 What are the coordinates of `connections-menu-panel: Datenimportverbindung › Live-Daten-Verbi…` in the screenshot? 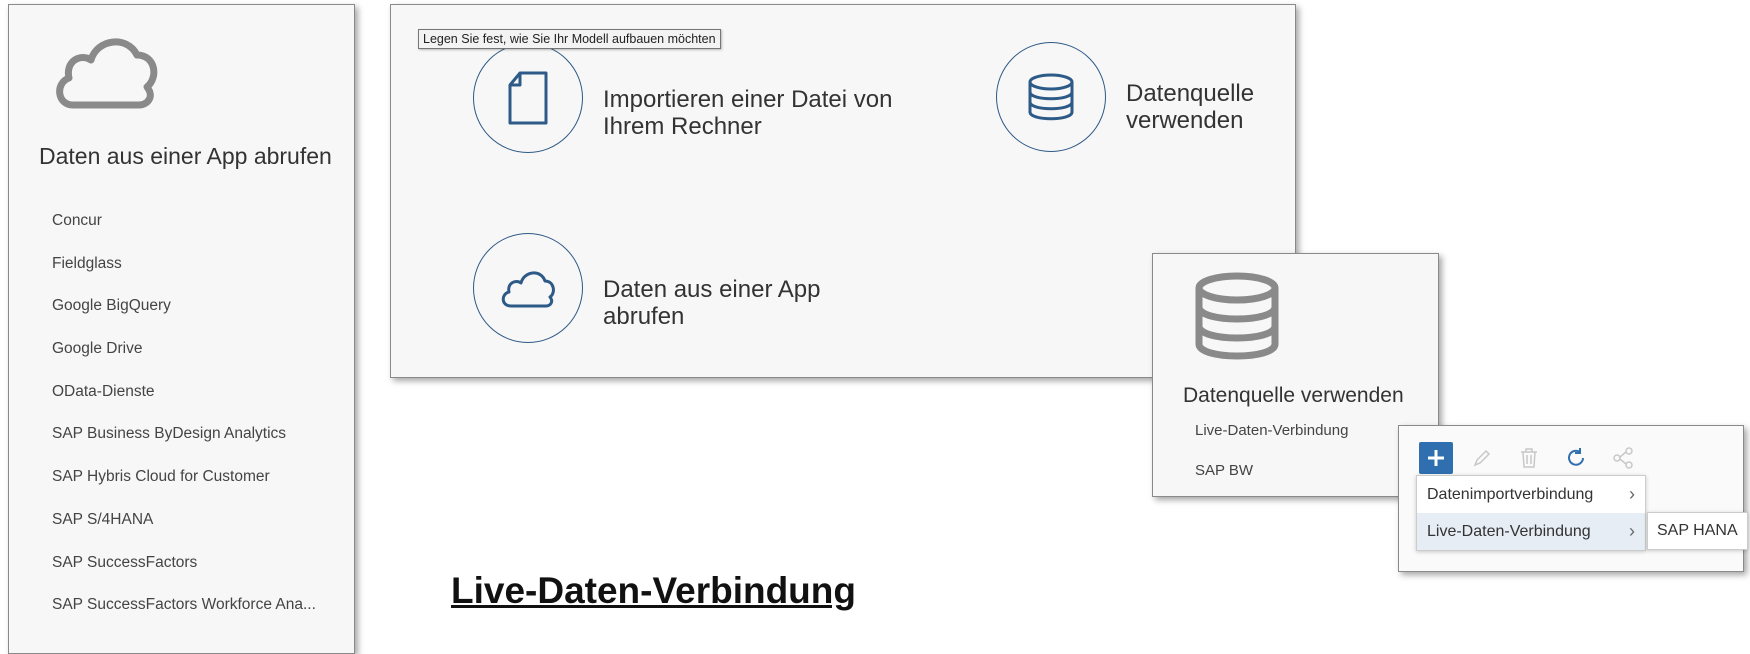 It's located at (1573, 498).